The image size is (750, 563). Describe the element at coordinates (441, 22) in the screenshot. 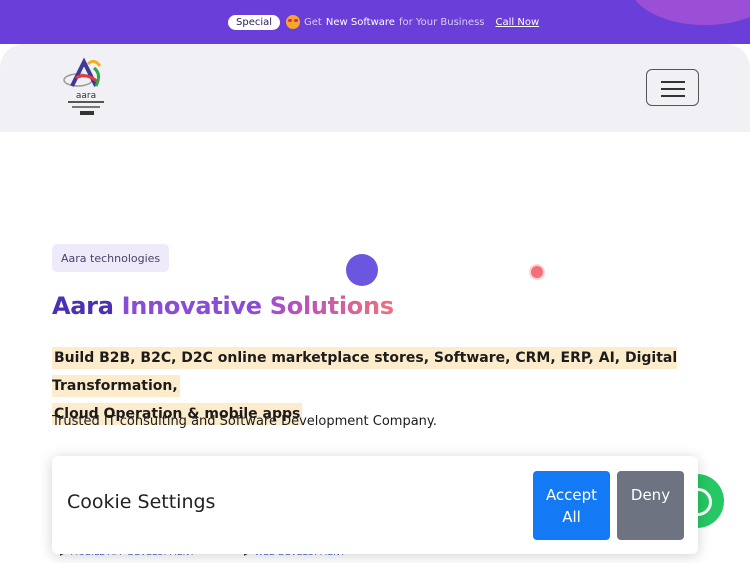

I see `announcement-suffix: for Your Business` at that location.